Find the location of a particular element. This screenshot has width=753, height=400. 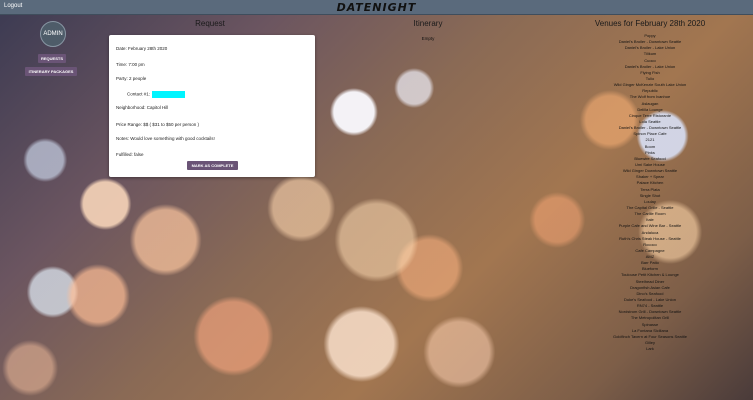

top-bar: Logout DATENIGHT is located at coordinates (376, 7).